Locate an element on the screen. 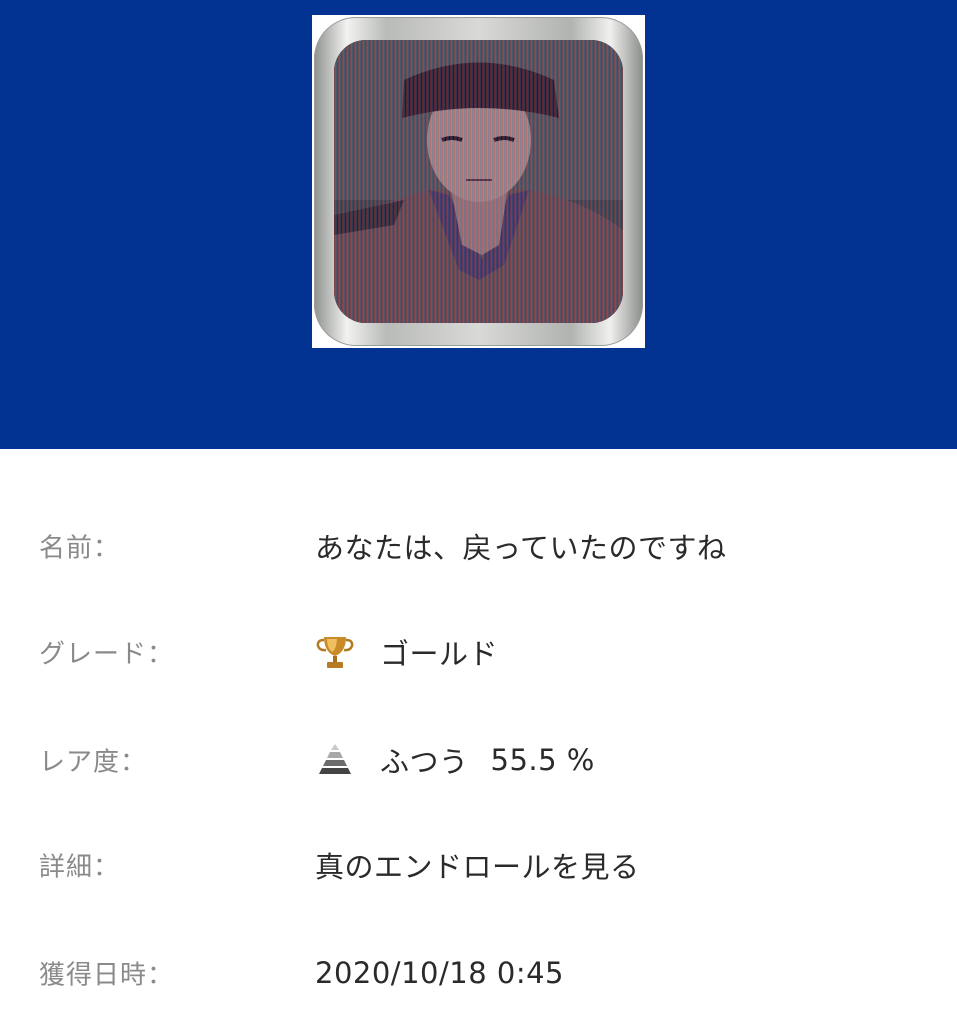  trophy-portrait-image is located at coordinates (478, 181).